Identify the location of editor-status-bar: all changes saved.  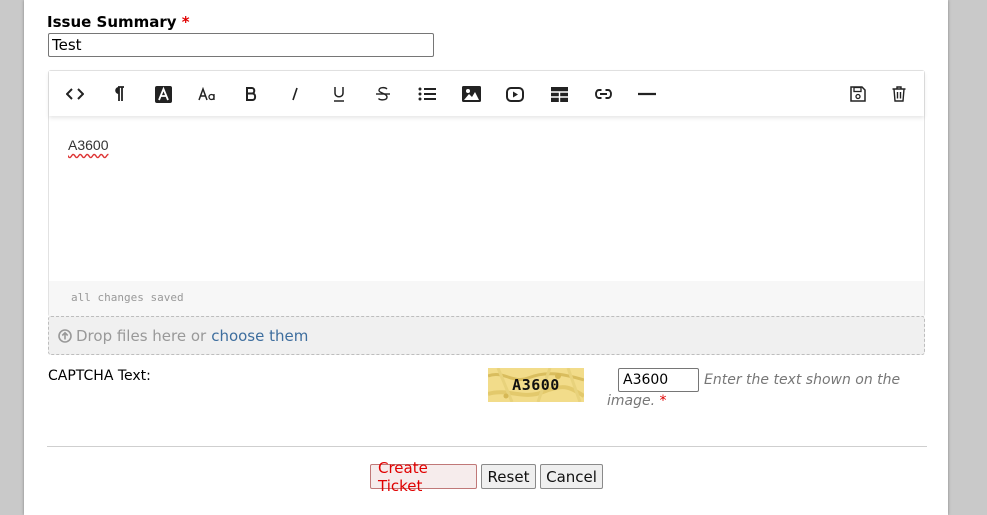
(486, 298).